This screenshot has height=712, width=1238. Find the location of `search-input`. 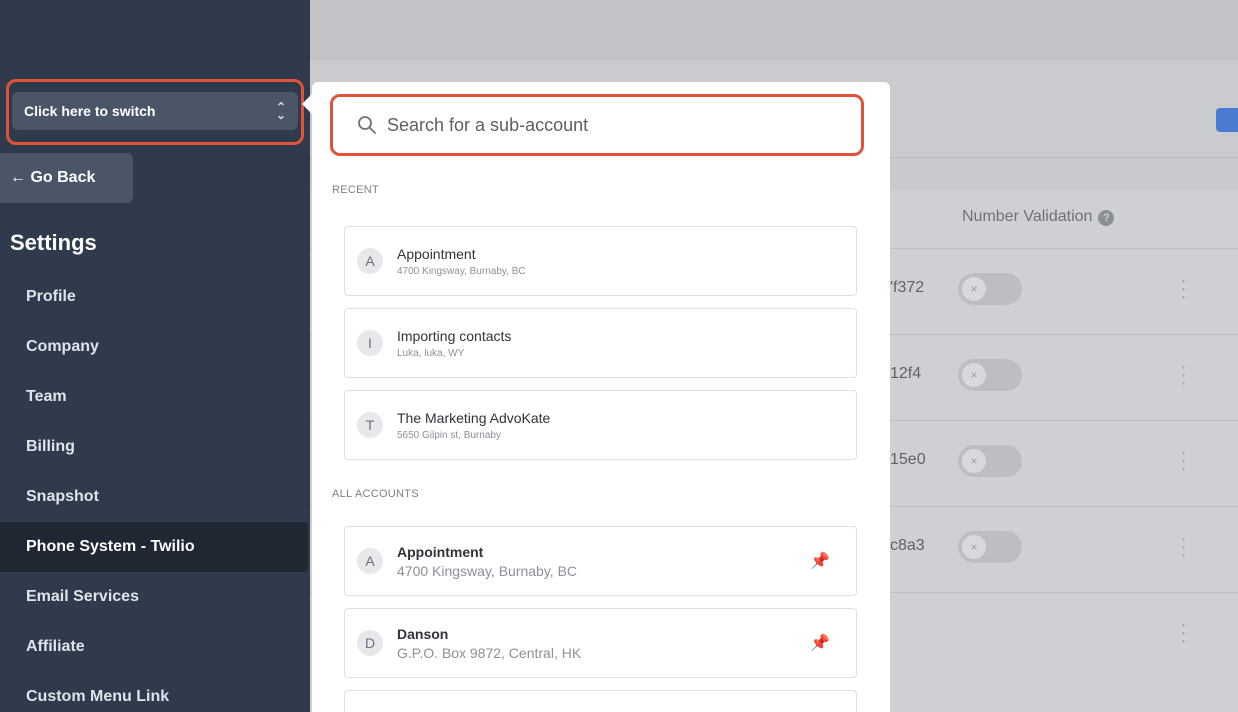

search-input is located at coordinates (607, 125).